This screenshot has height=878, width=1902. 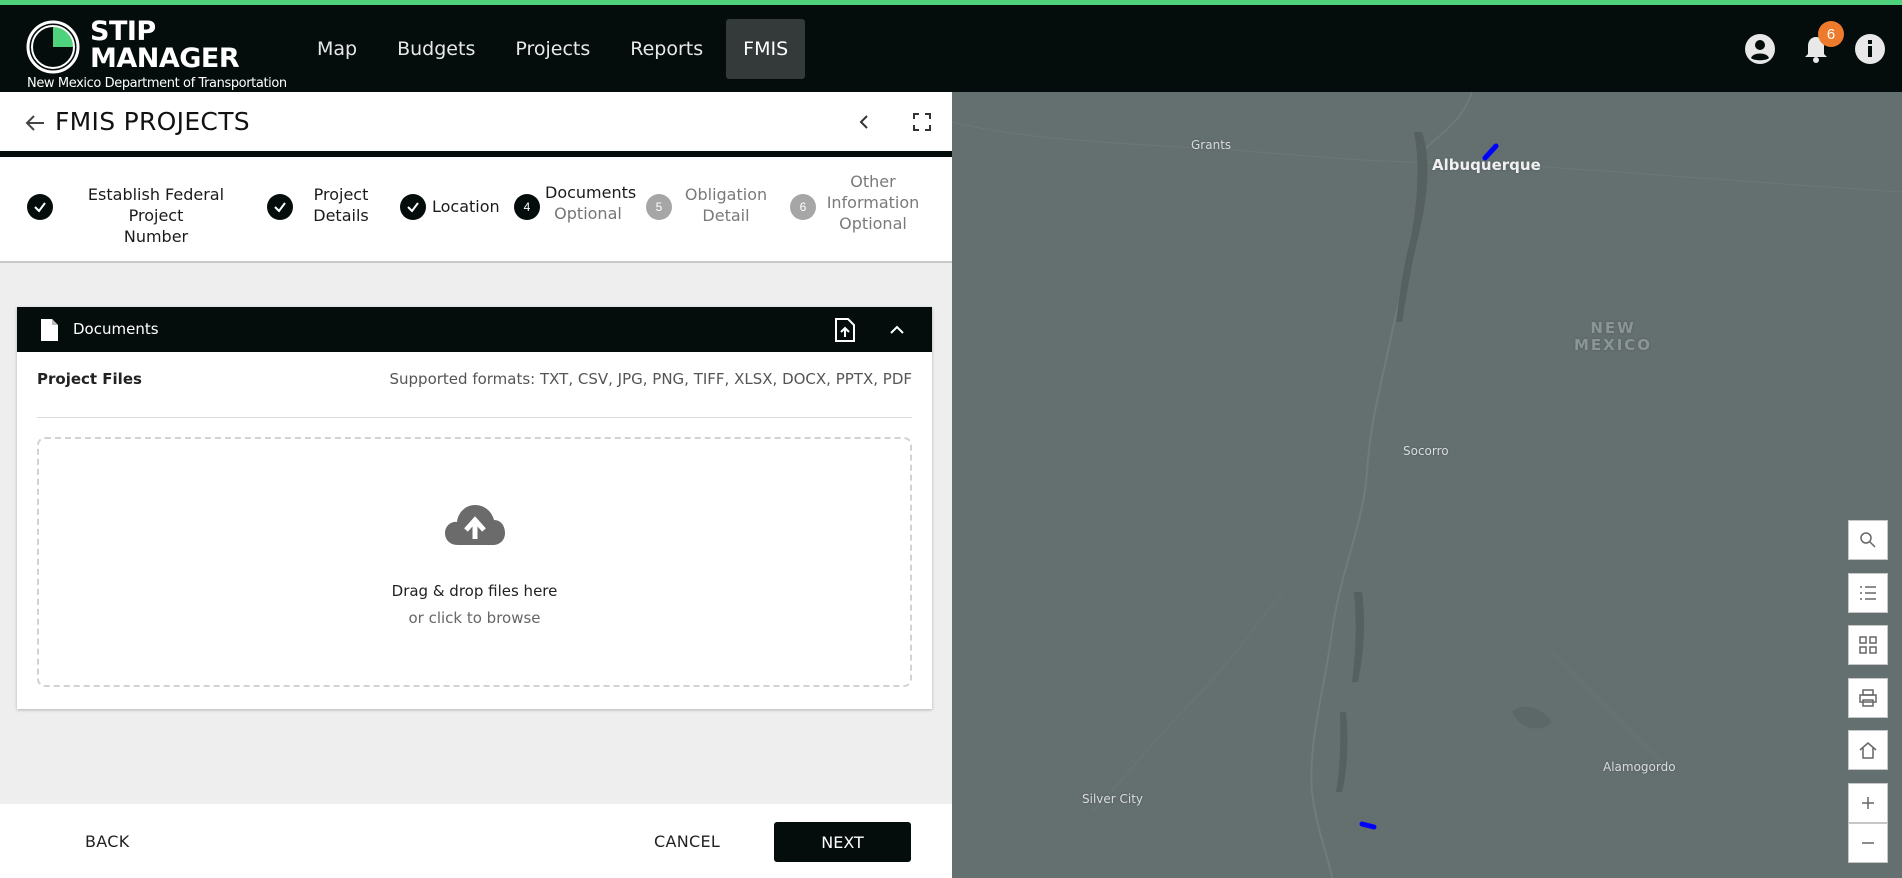 I want to click on project-files-label: Project Files, so click(x=89, y=379).